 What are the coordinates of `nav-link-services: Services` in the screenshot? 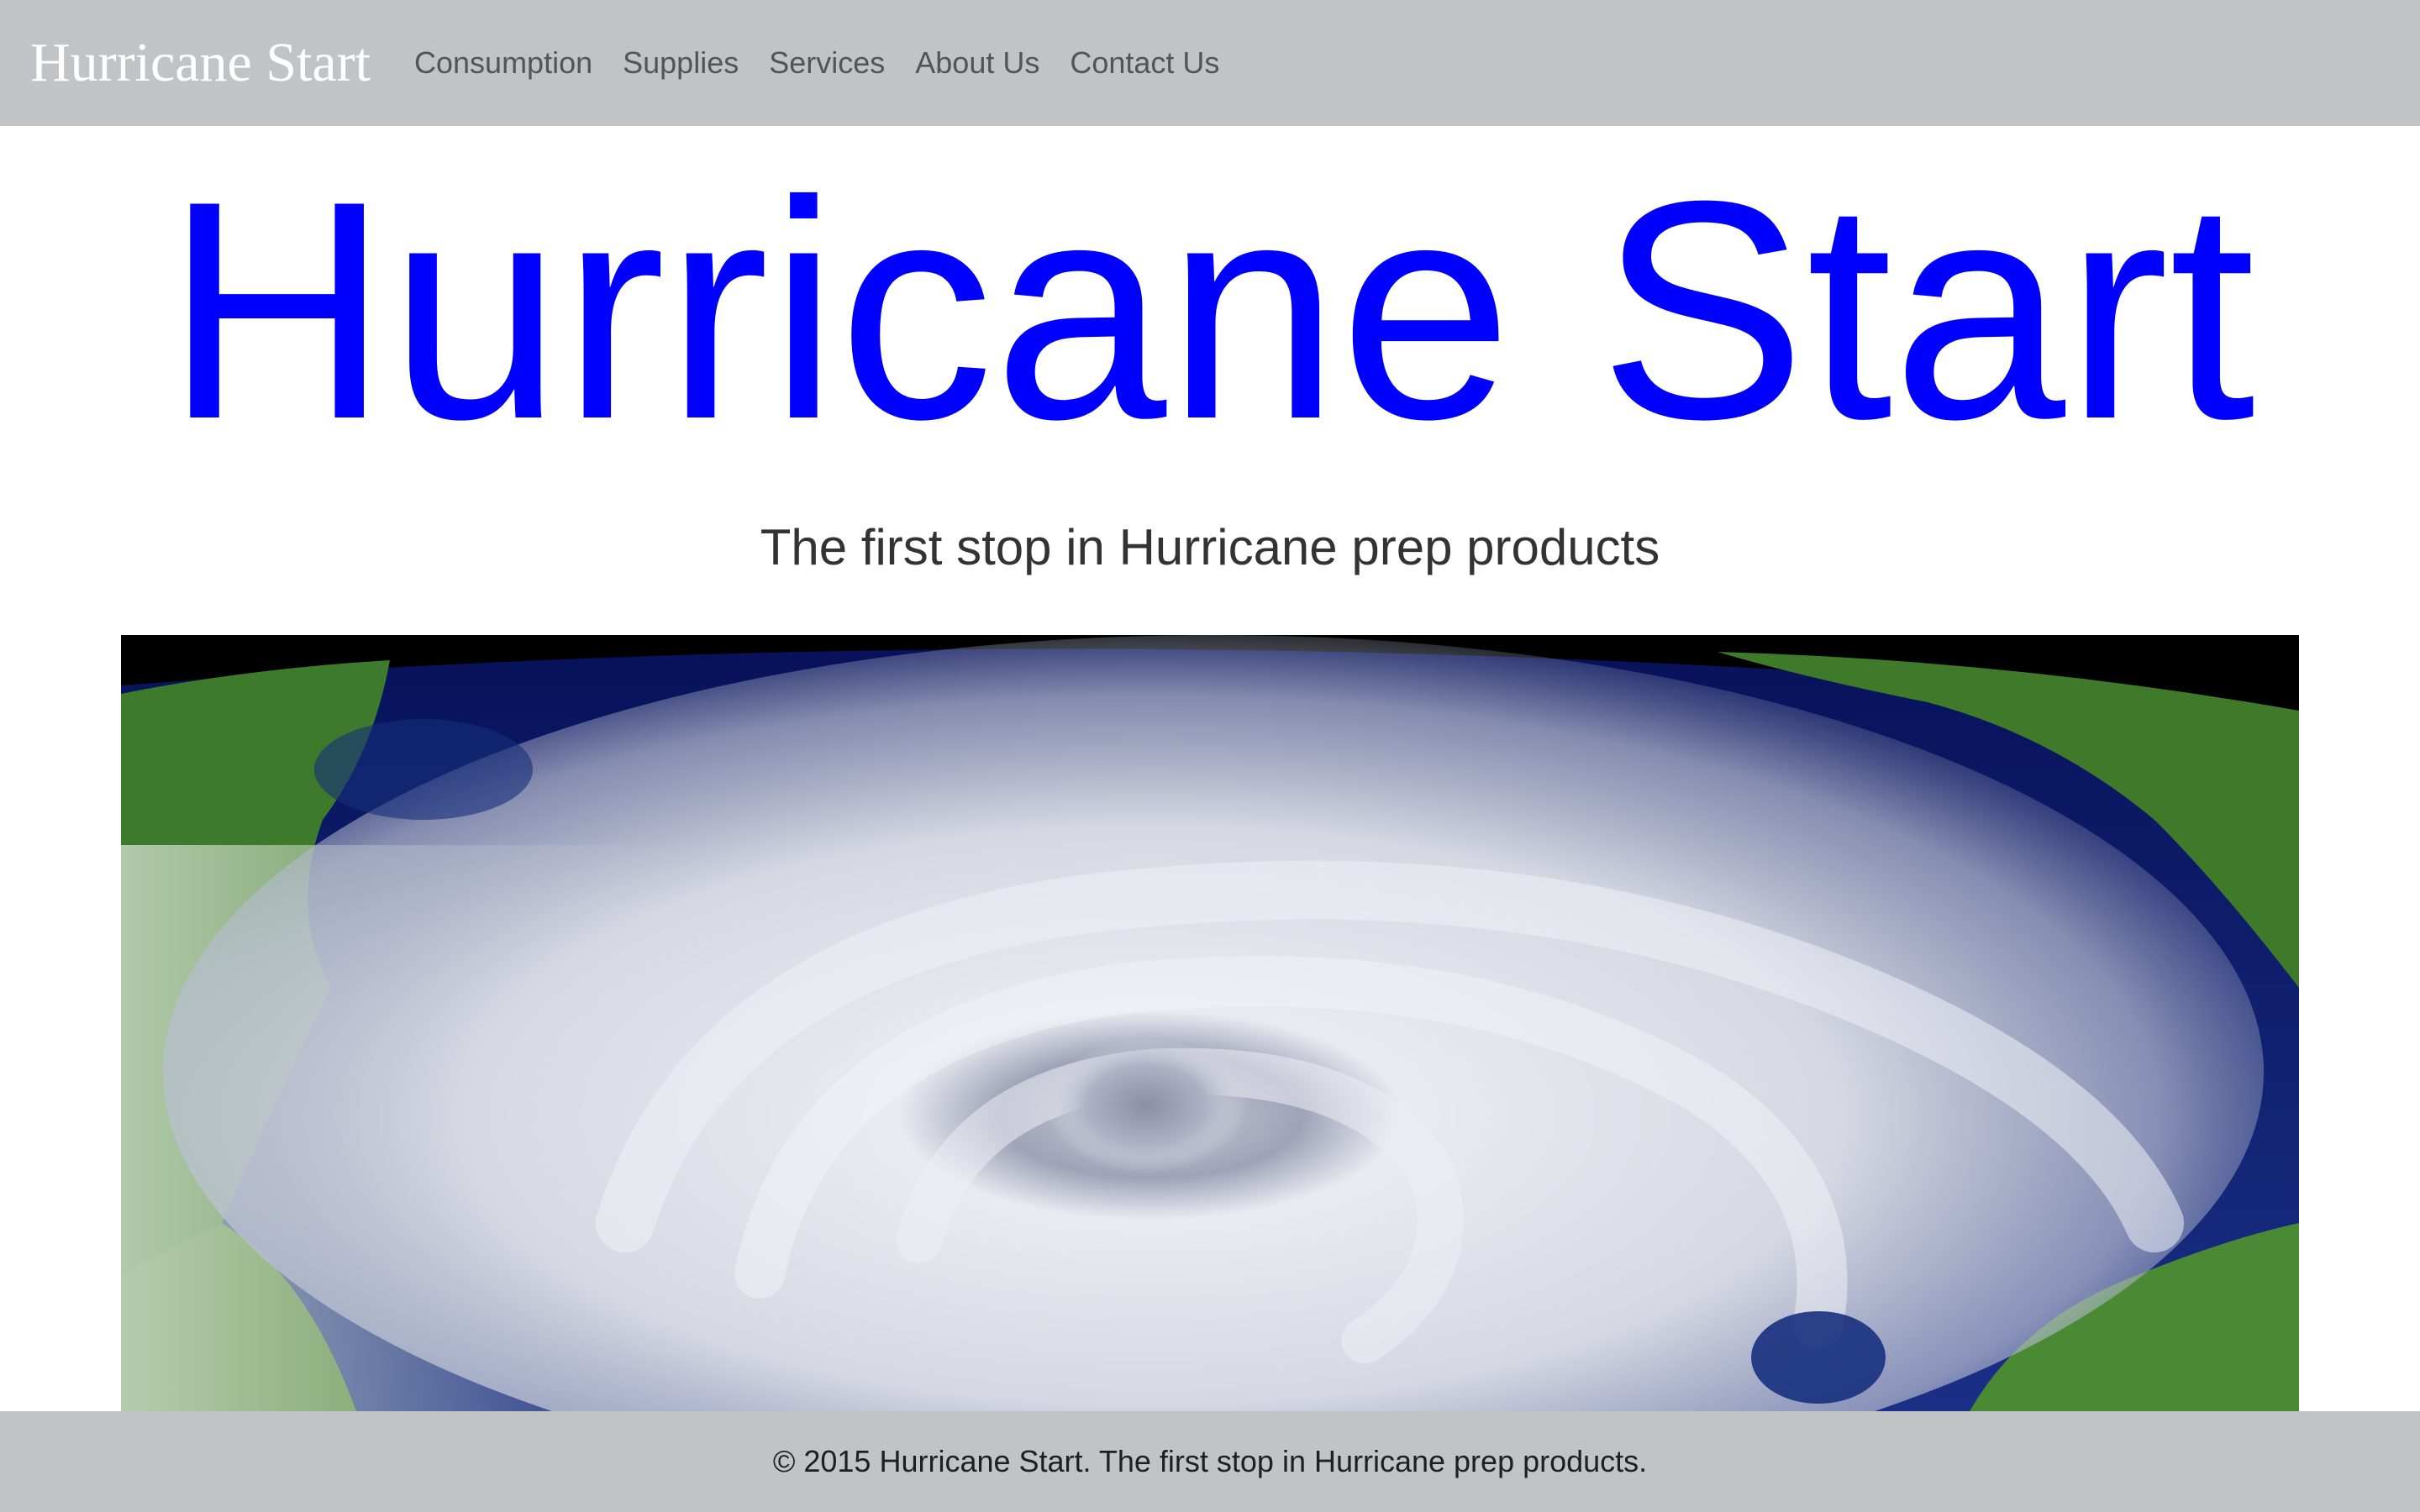 It's located at (827, 63).